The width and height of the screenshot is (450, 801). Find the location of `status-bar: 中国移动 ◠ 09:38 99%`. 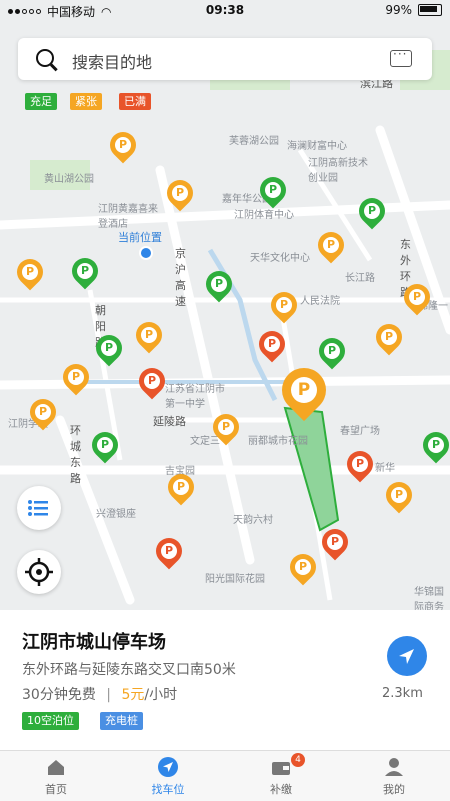

status-bar: 中国移动 ◠ 09:38 99% is located at coordinates (225, 11).